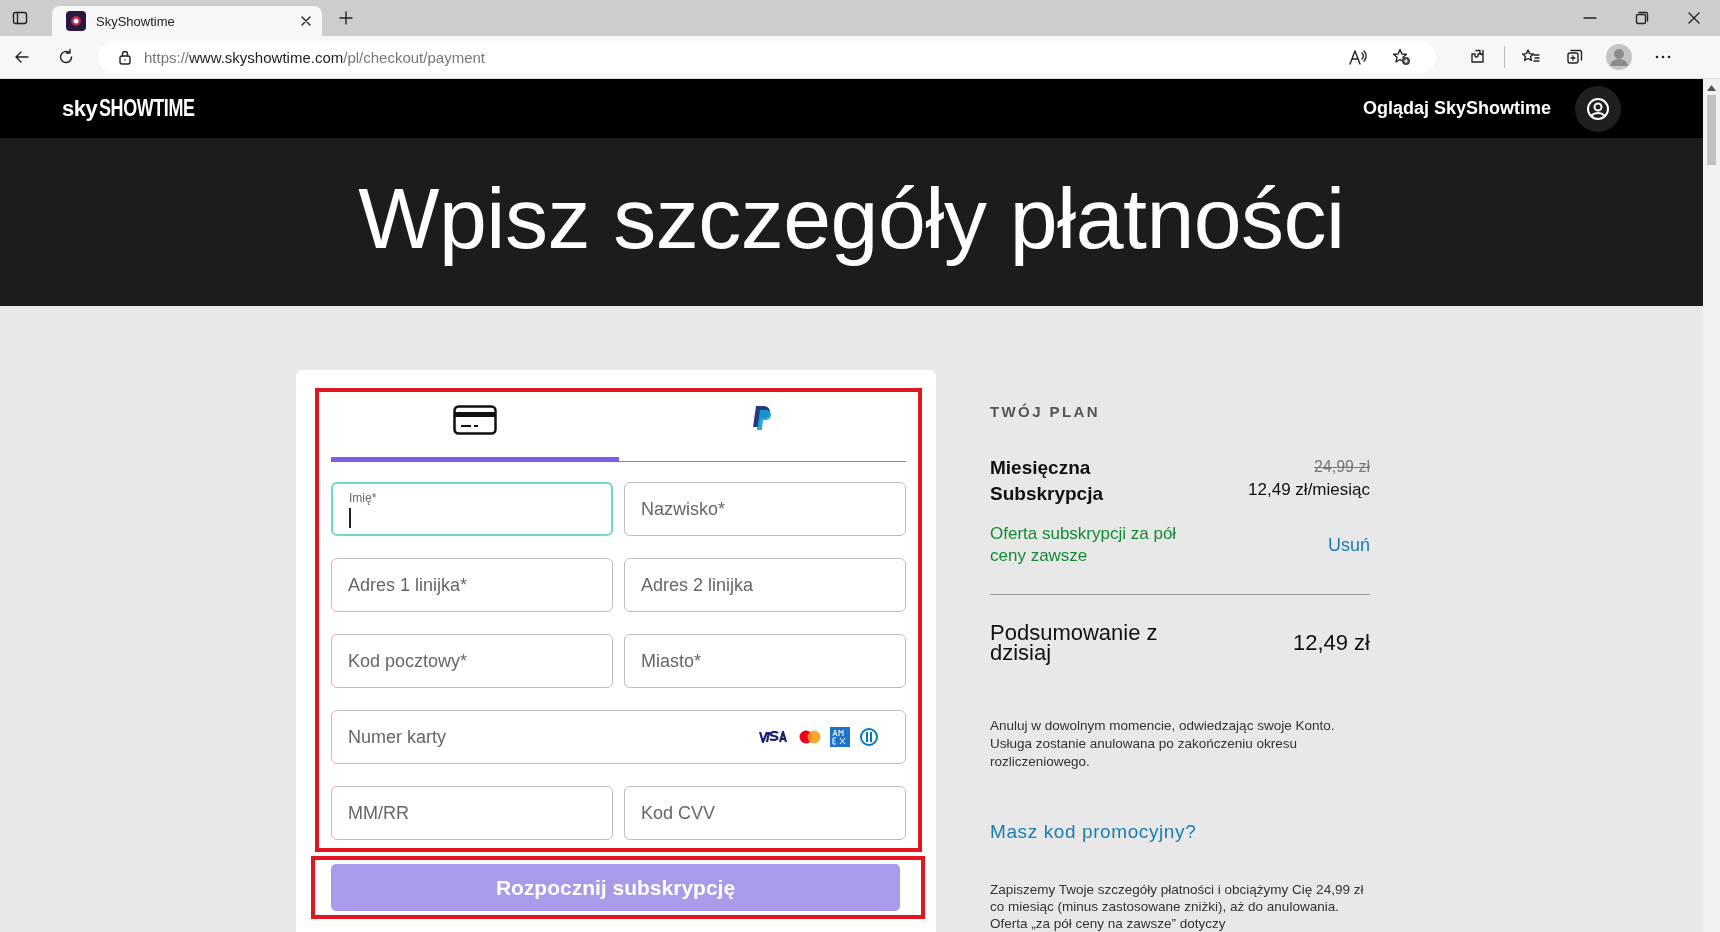 The height and width of the screenshot is (932, 1720). What do you see at coordinates (472, 661) in the screenshot?
I see `input-field: Kod pocztowy*` at bounding box center [472, 661].